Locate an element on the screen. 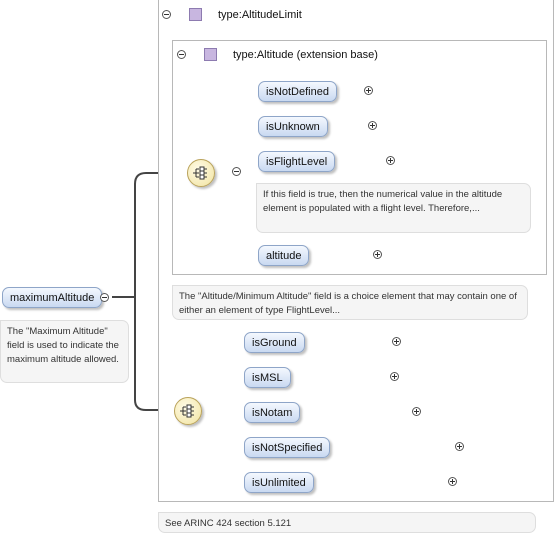 The image size is (555, 536). element-label: isNotSpecified is located at coordinates (287, 448).